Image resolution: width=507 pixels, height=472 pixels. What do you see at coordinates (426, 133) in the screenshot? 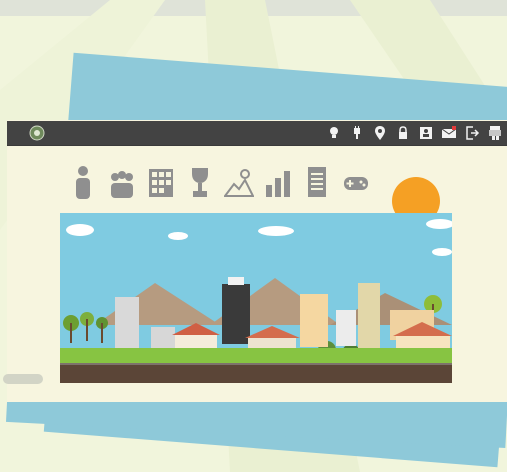
I see `contact-card-icon` at bounding box center [426, 133].